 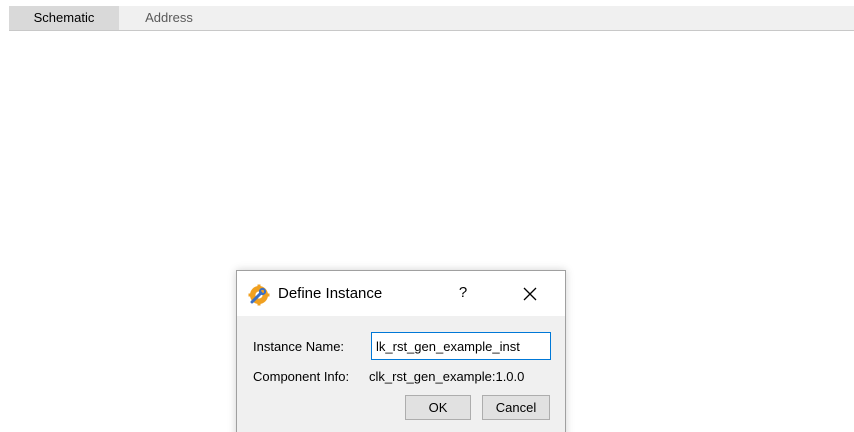 I want to click on close-icon, so click(x=530, y=294).